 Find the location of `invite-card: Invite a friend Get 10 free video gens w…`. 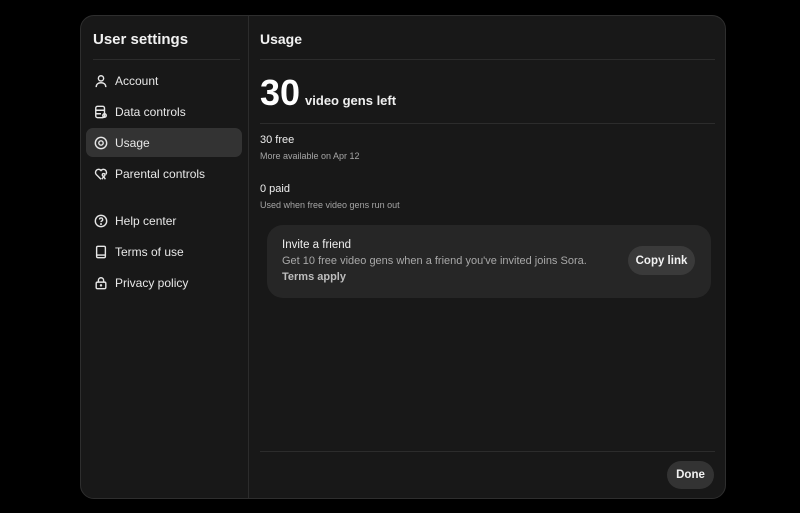

invite-card: Invite a friend Get 10 free video gens w… is located at coordinates (489, 261).